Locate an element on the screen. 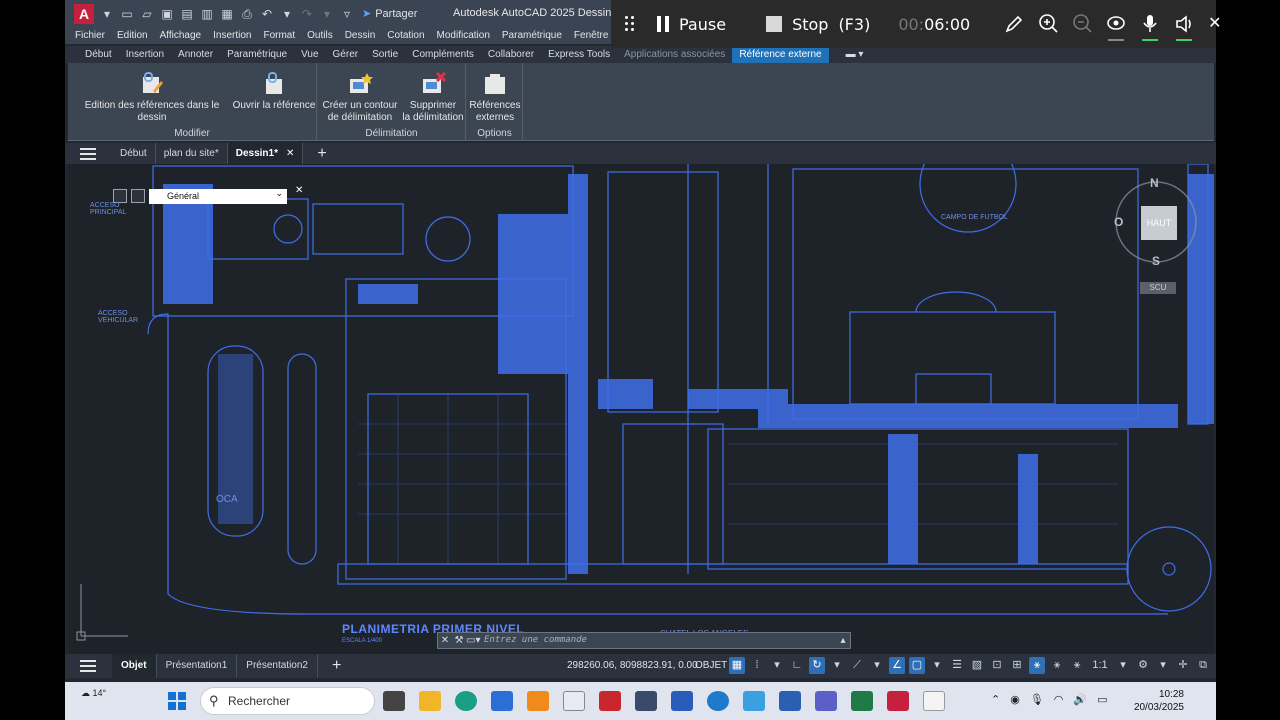  taskbar-clock: 10:28 20/03/2025 is located at coordinates (1156, 701).